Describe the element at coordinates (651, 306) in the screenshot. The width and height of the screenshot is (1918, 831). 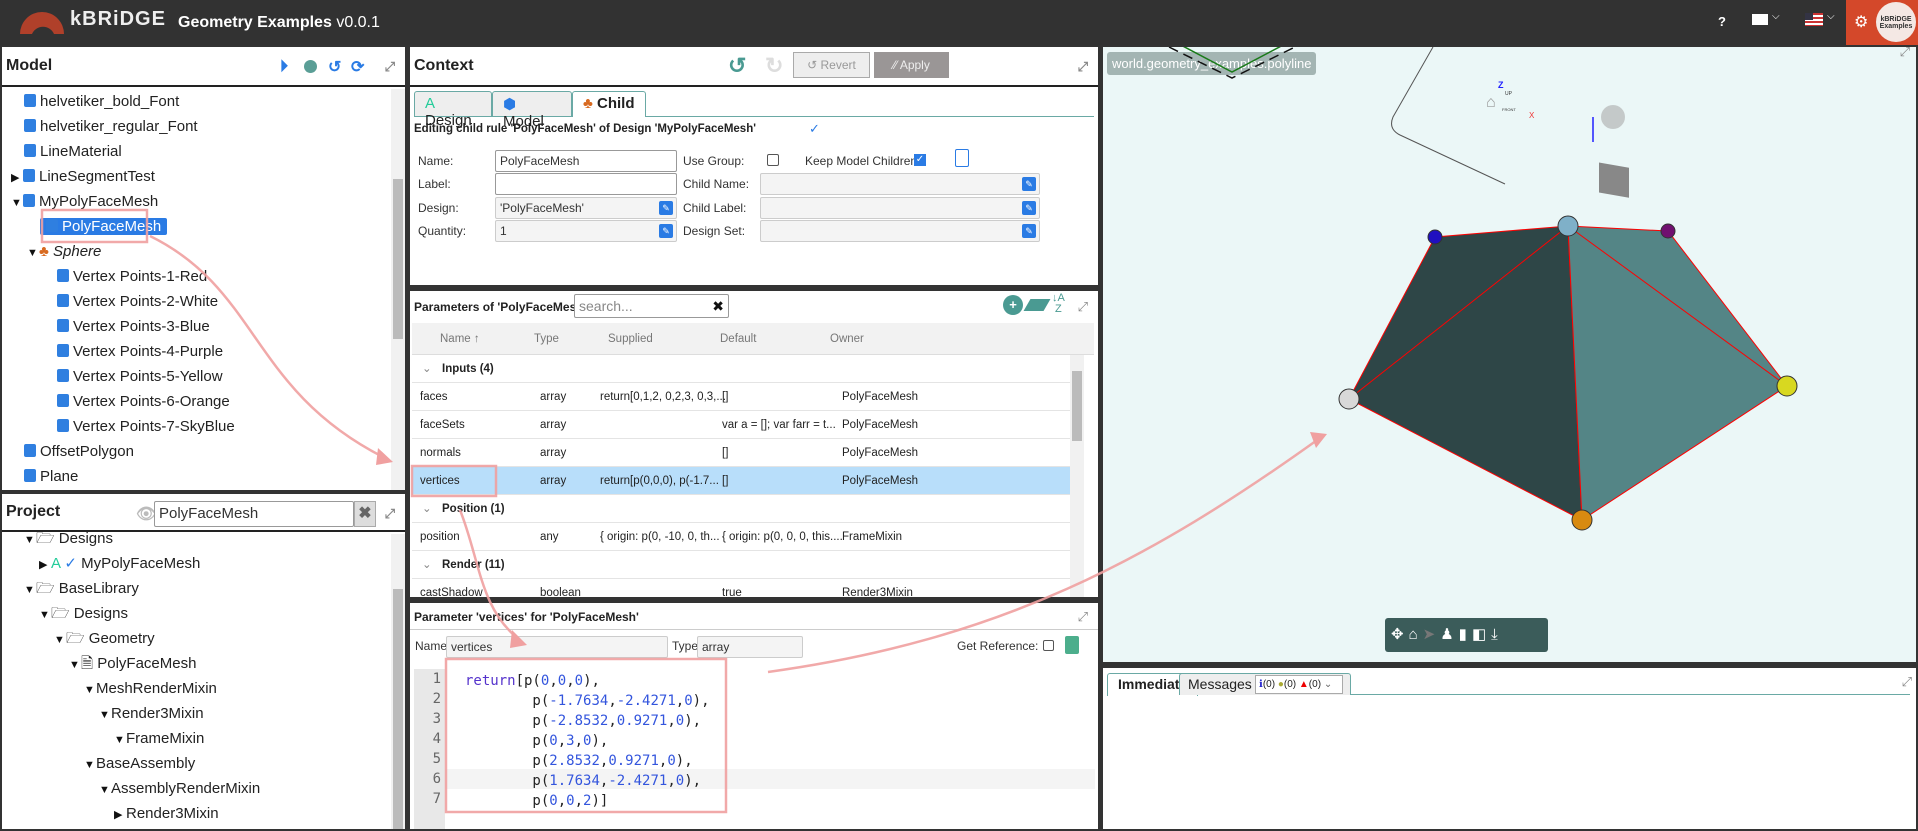
I see `parameter-search-input: search... ✖` at that location.